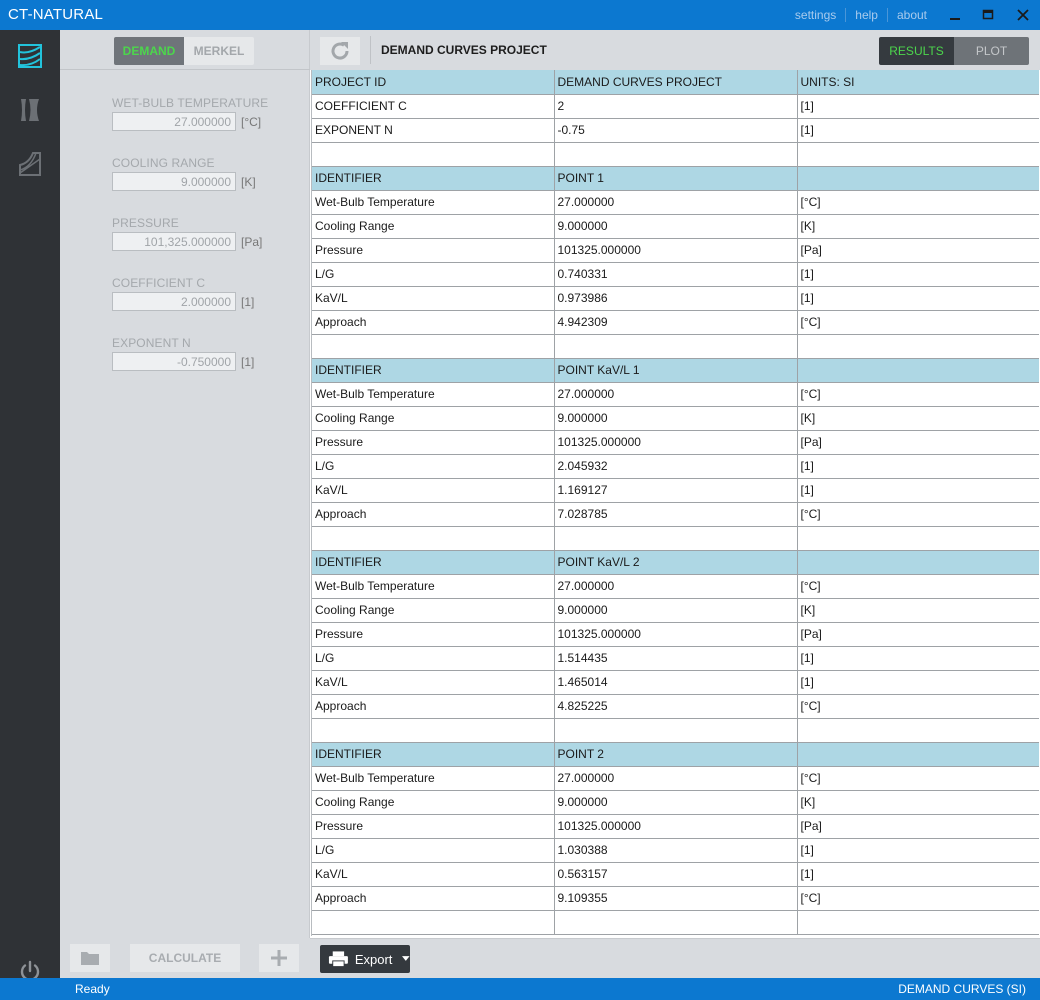 The height and width of the screenshot is (1000, 1040). Describe the element at coordinates (433, 130) in the screenshot. I see `table-cell: EXPONENT N` at that location.